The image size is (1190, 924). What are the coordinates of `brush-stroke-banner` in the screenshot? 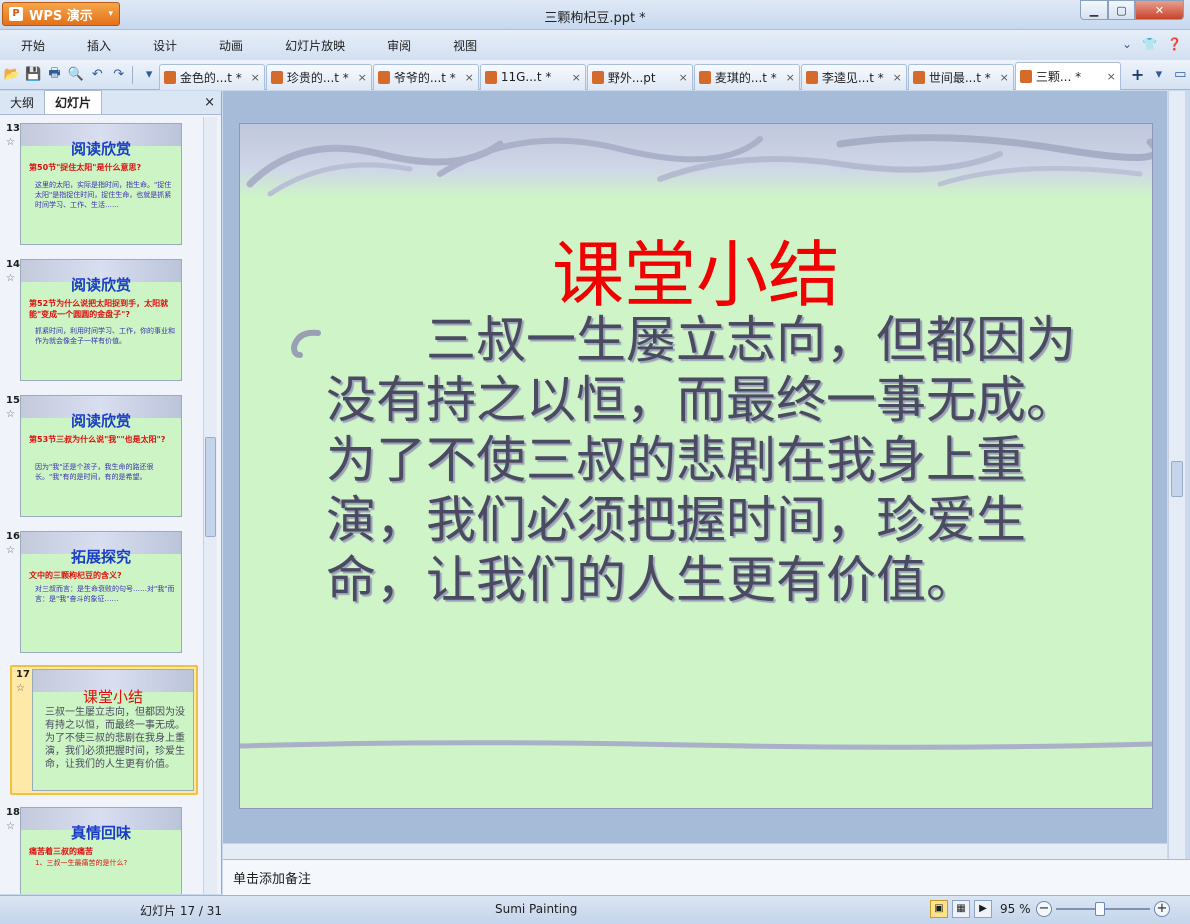 It's located at (696, 161).